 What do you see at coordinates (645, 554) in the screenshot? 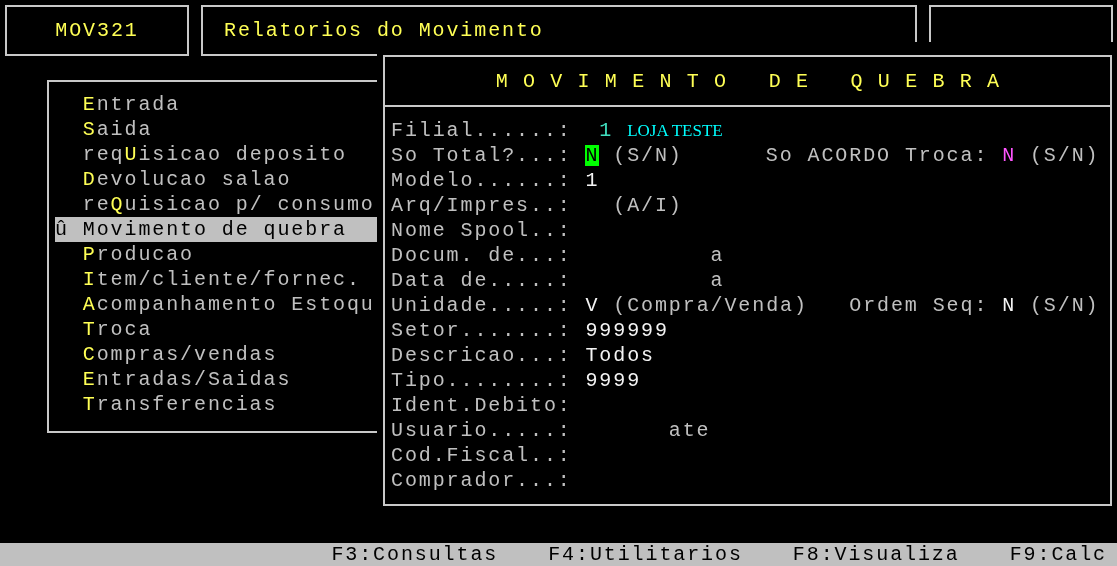
I see `function-key: F4:Utilitarios` at bounding box center [645, 554].